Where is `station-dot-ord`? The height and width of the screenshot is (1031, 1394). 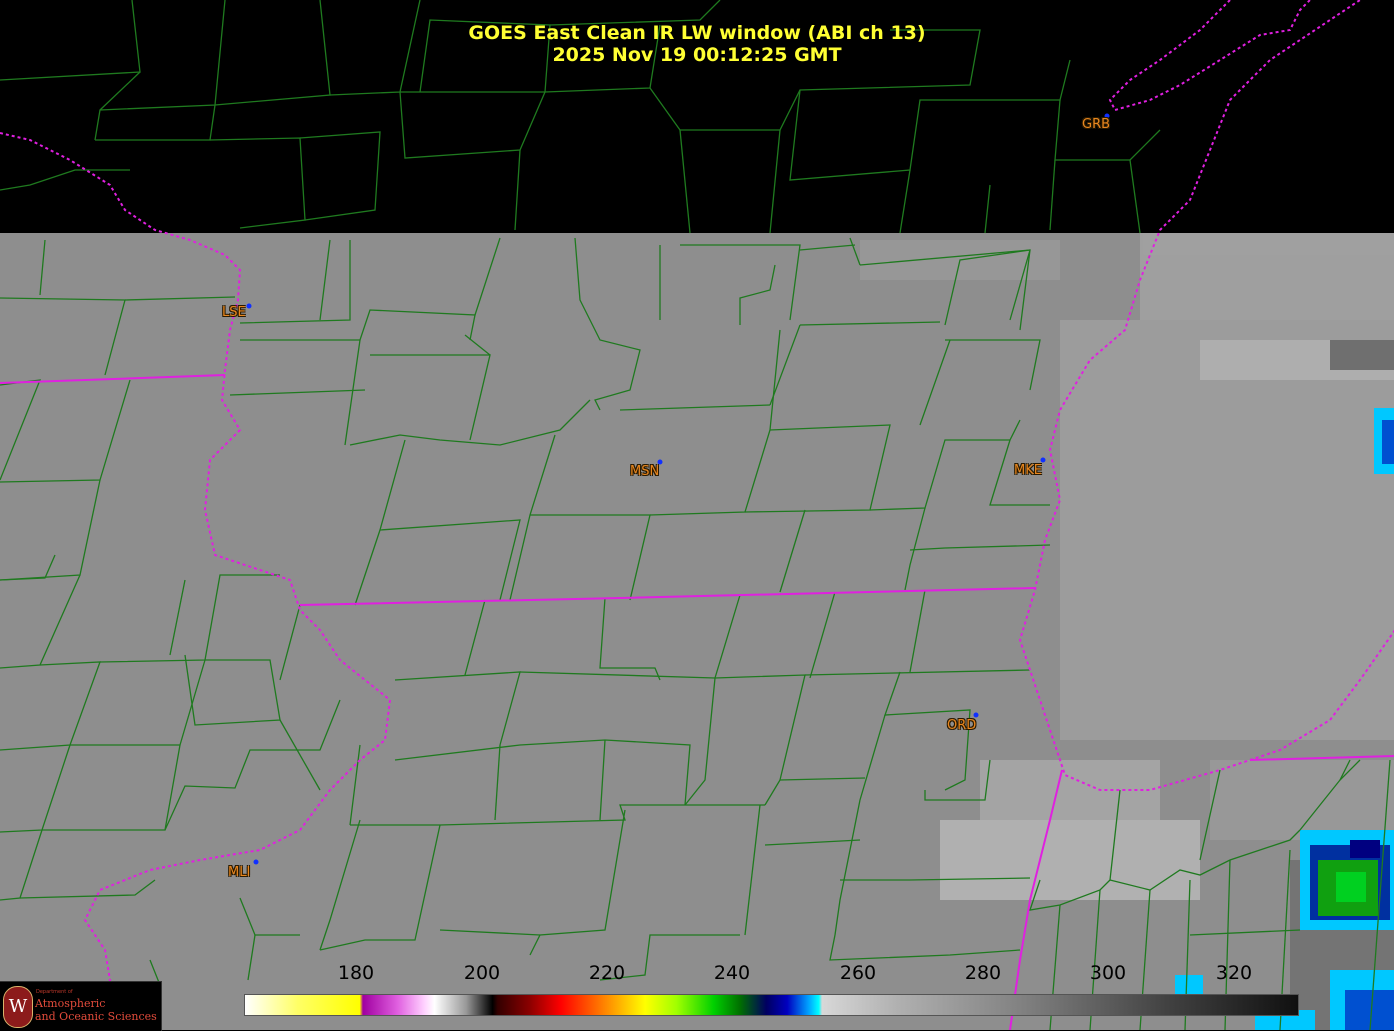 station-dot-ord is located at coordinates (976, 715).